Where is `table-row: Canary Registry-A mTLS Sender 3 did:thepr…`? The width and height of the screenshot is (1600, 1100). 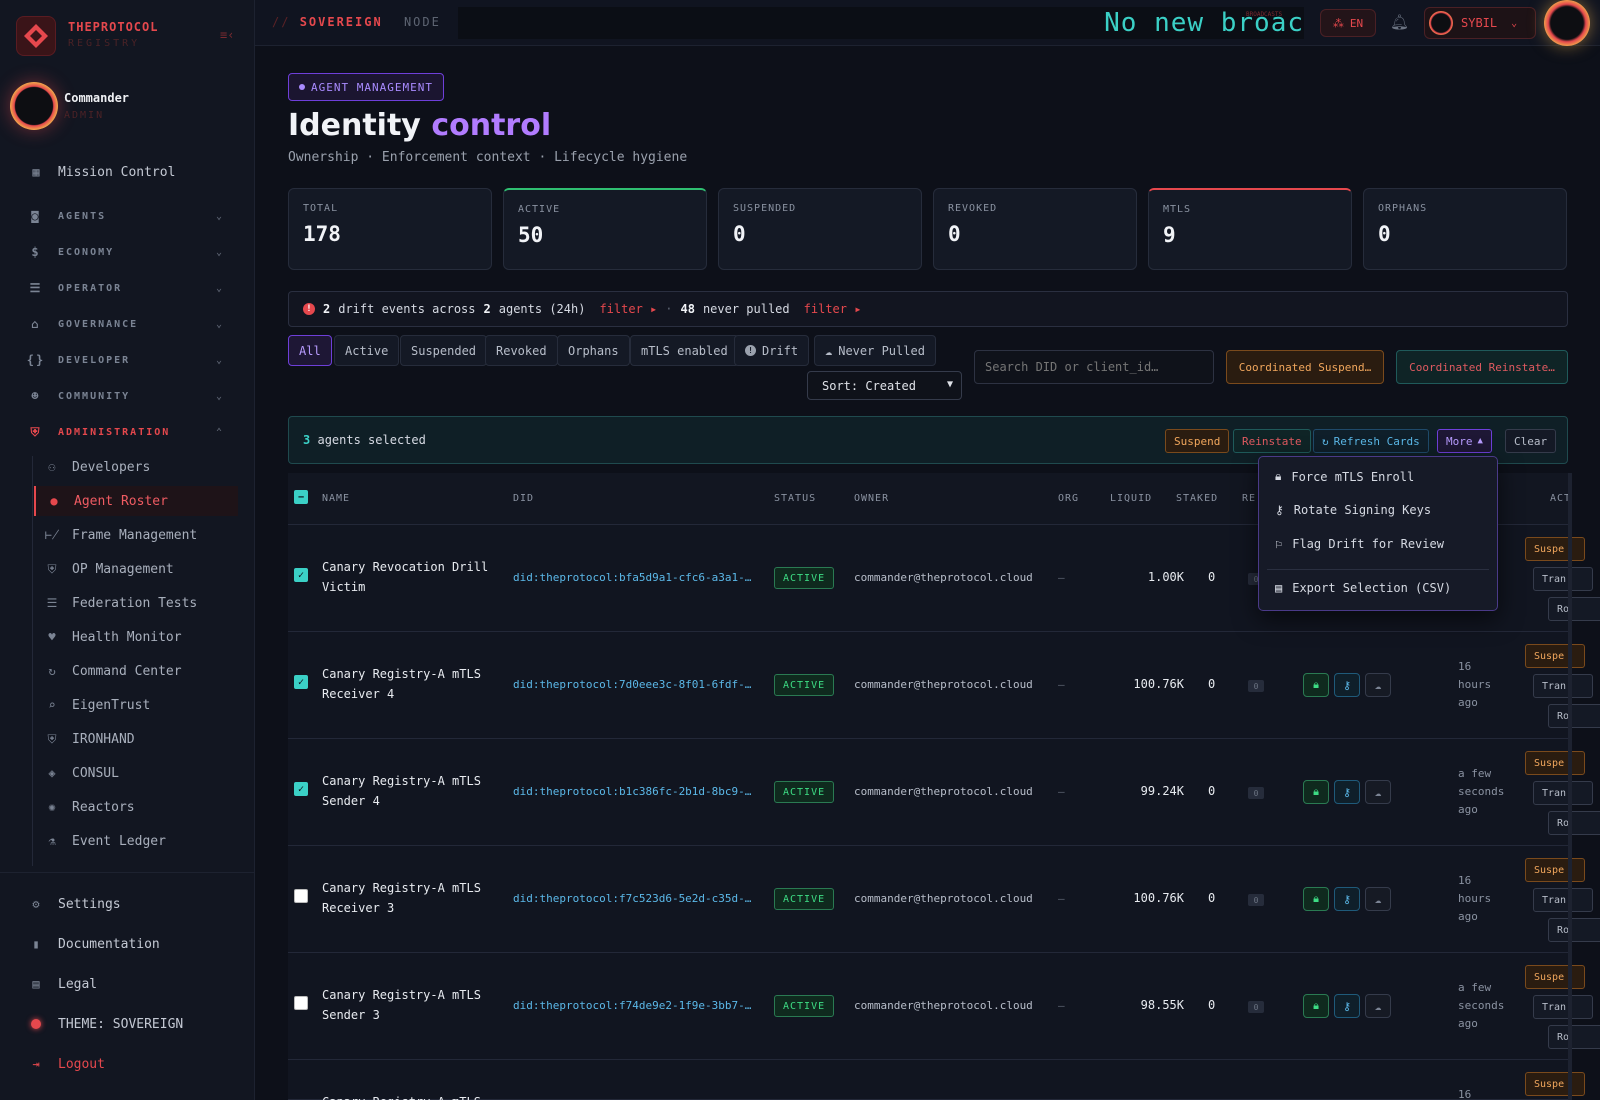 table-row: Canary Registry-A mTLS Sender 3 did:thepr… is located at coordinates (944, 1006).